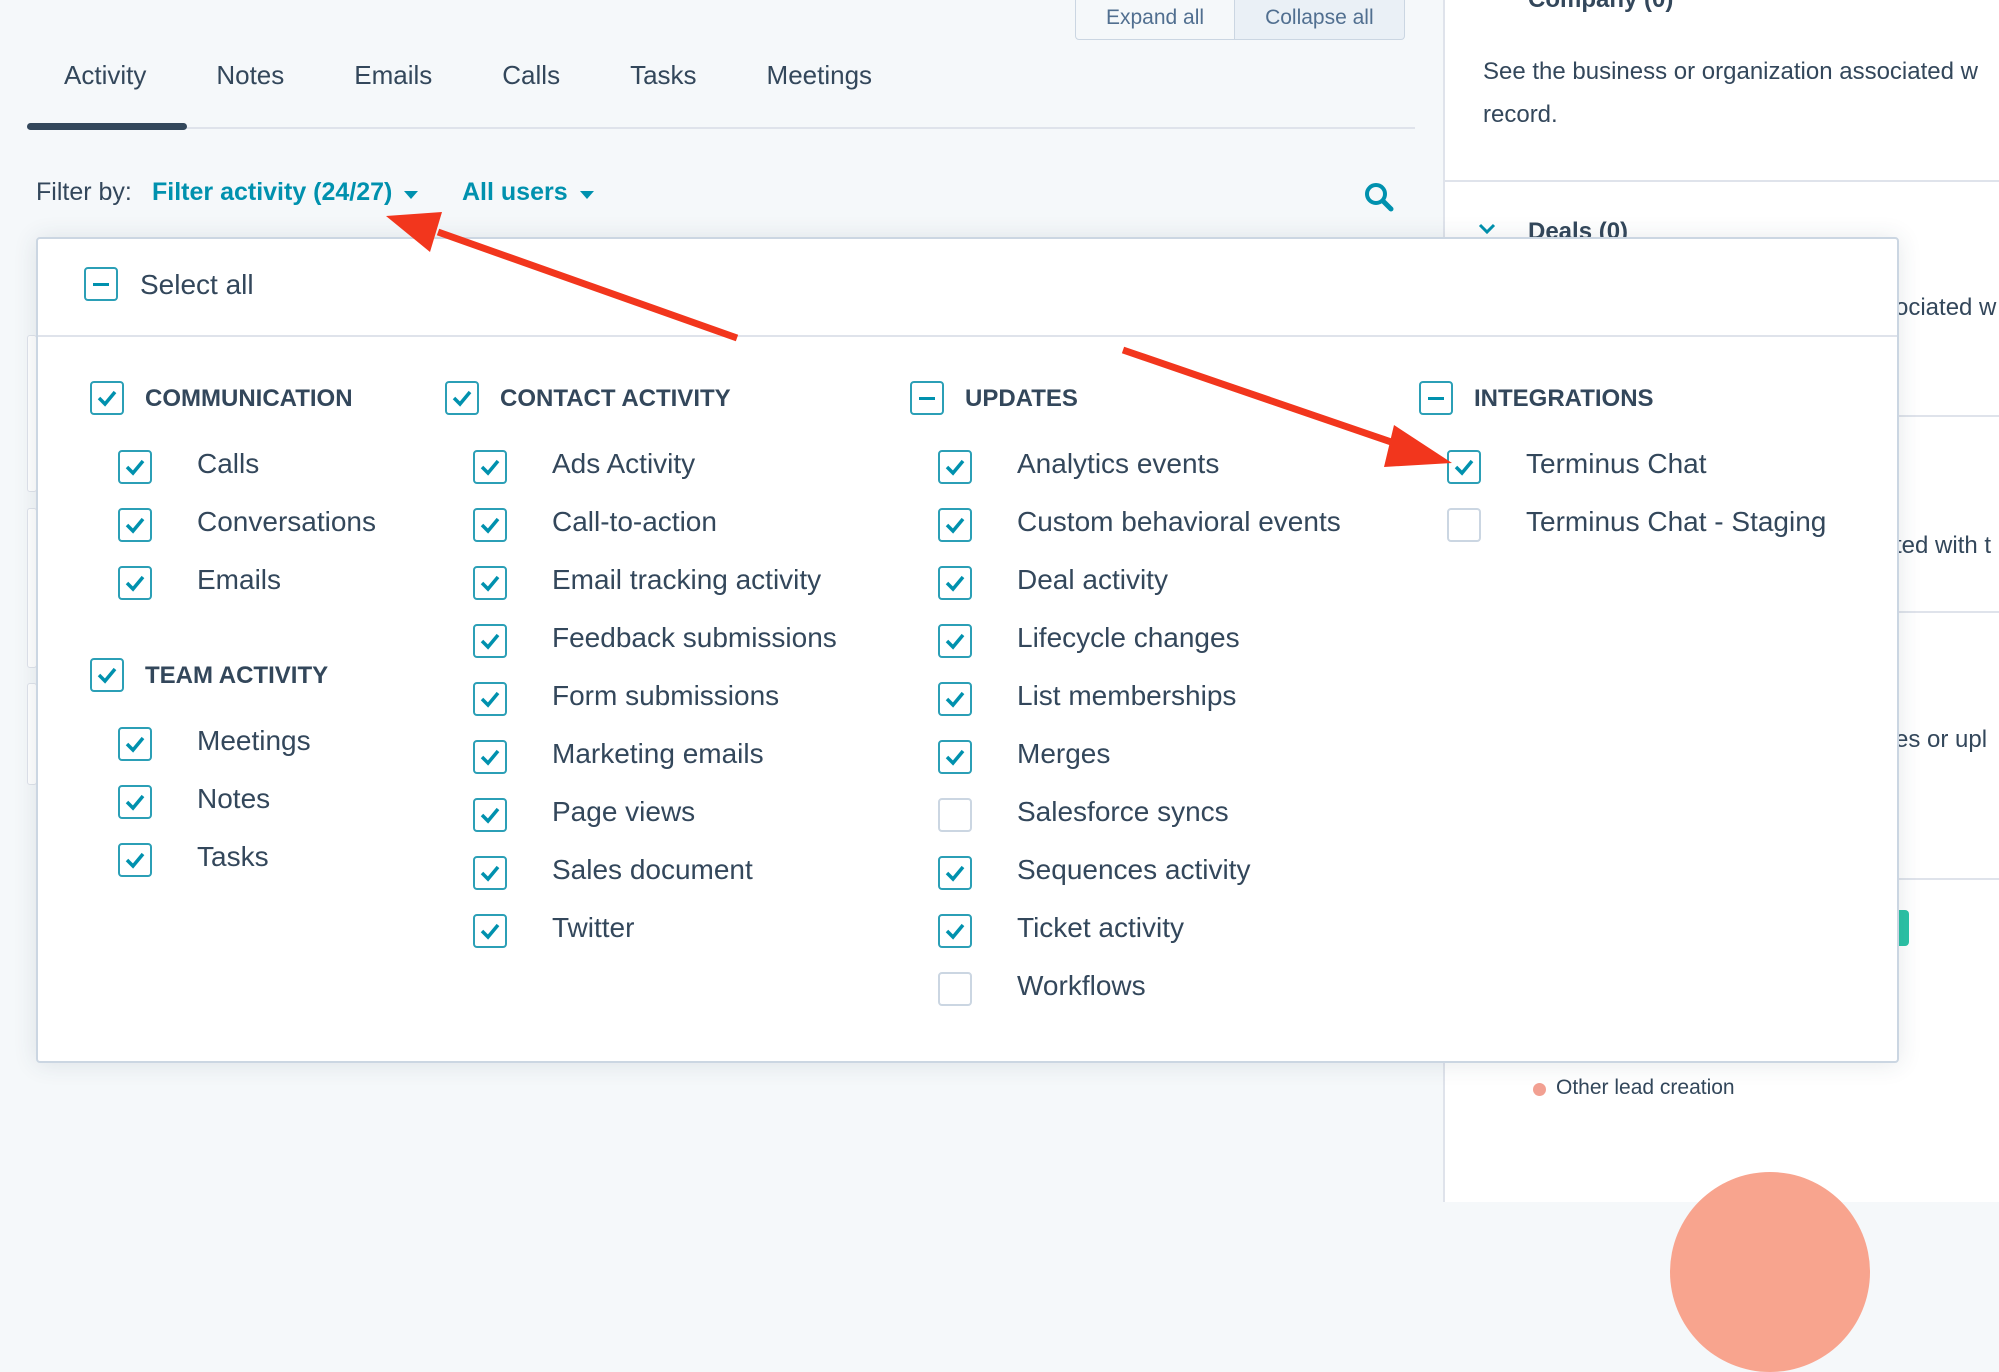 Image resolution: width=1999 pixels, height=1372 pixels. I want to click on pie-chart-slice, so click(1770, 1272).